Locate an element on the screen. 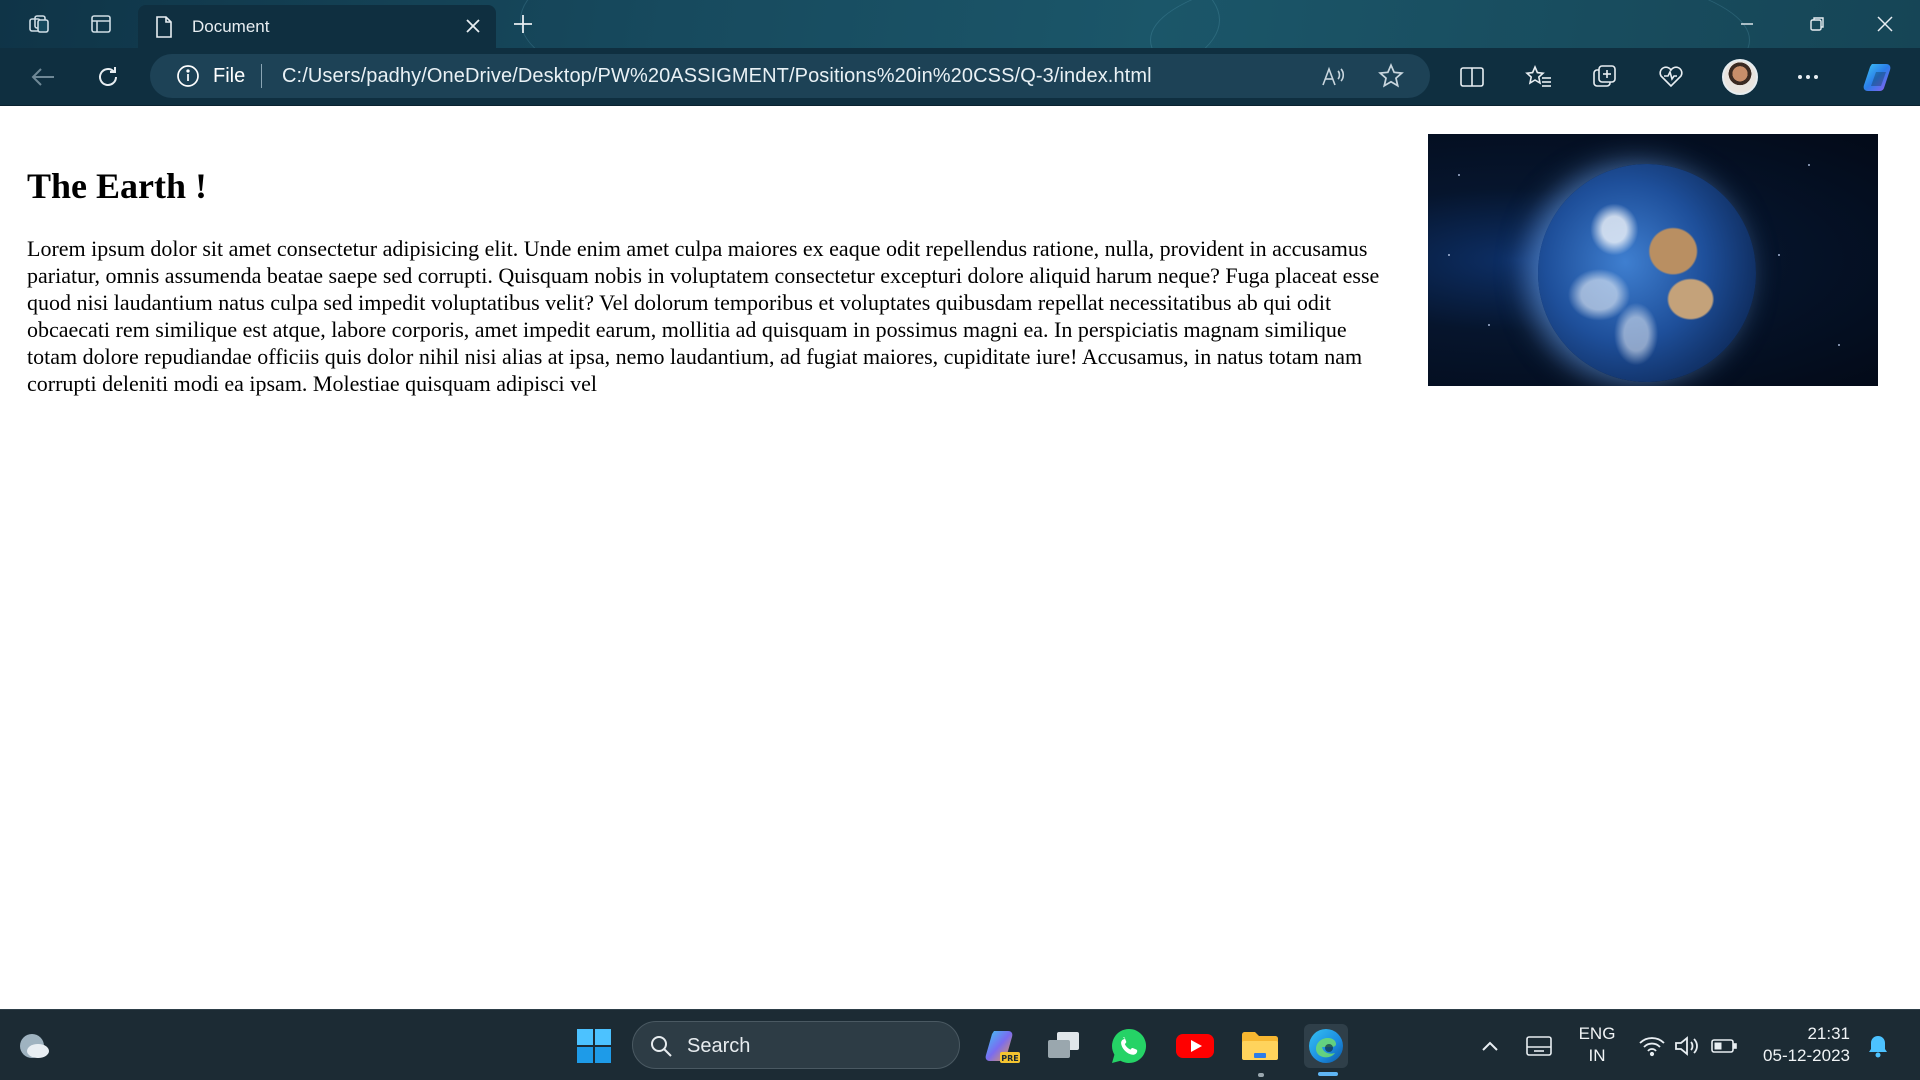 The image size is (1920, 1080). region-code: IN is located at coordinates (1597, 1055).